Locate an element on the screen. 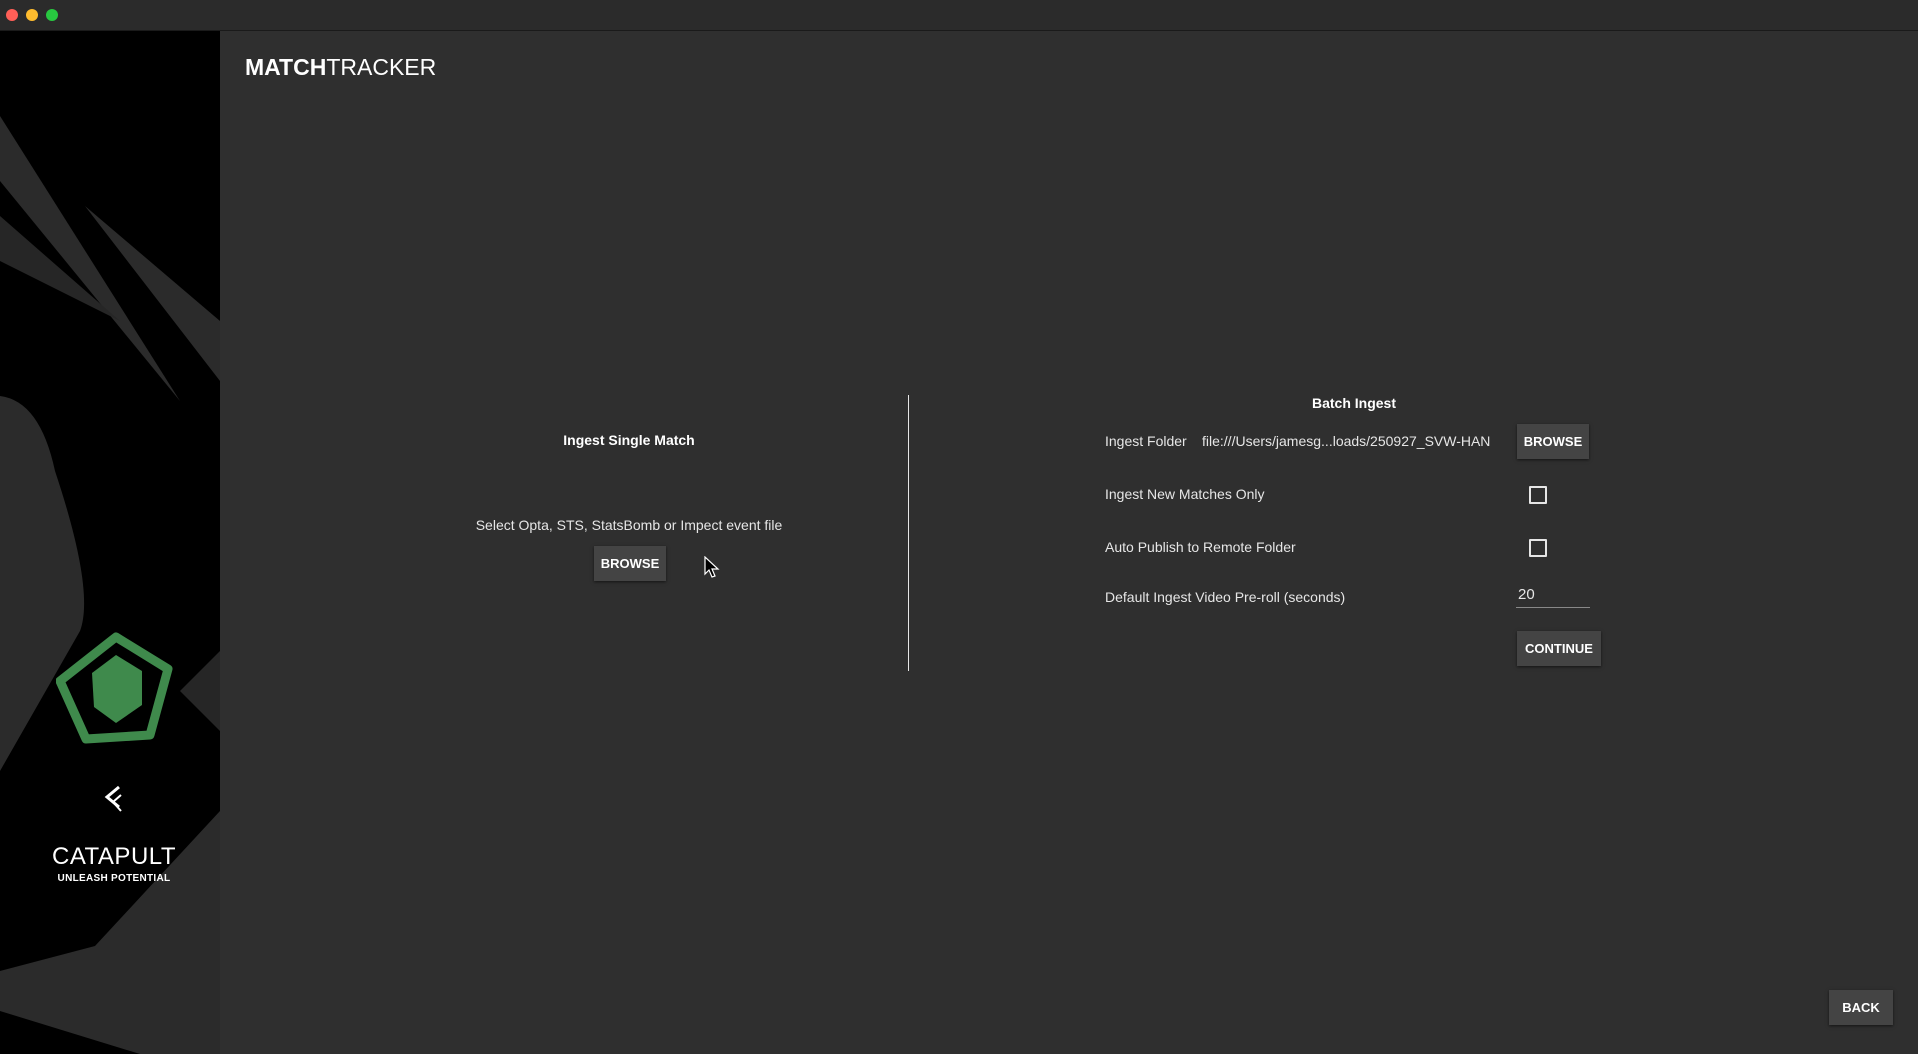  preroll-input is located at coordinates (1553, 594).